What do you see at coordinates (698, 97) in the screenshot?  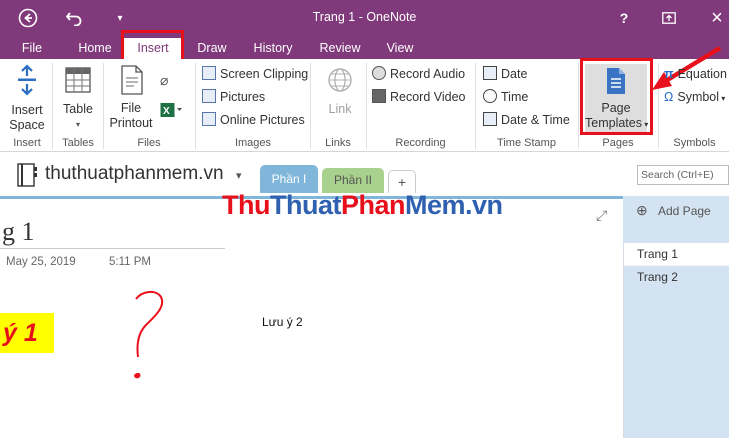 I see `symbol-label: Symbol` at bounding box center [698, 97].